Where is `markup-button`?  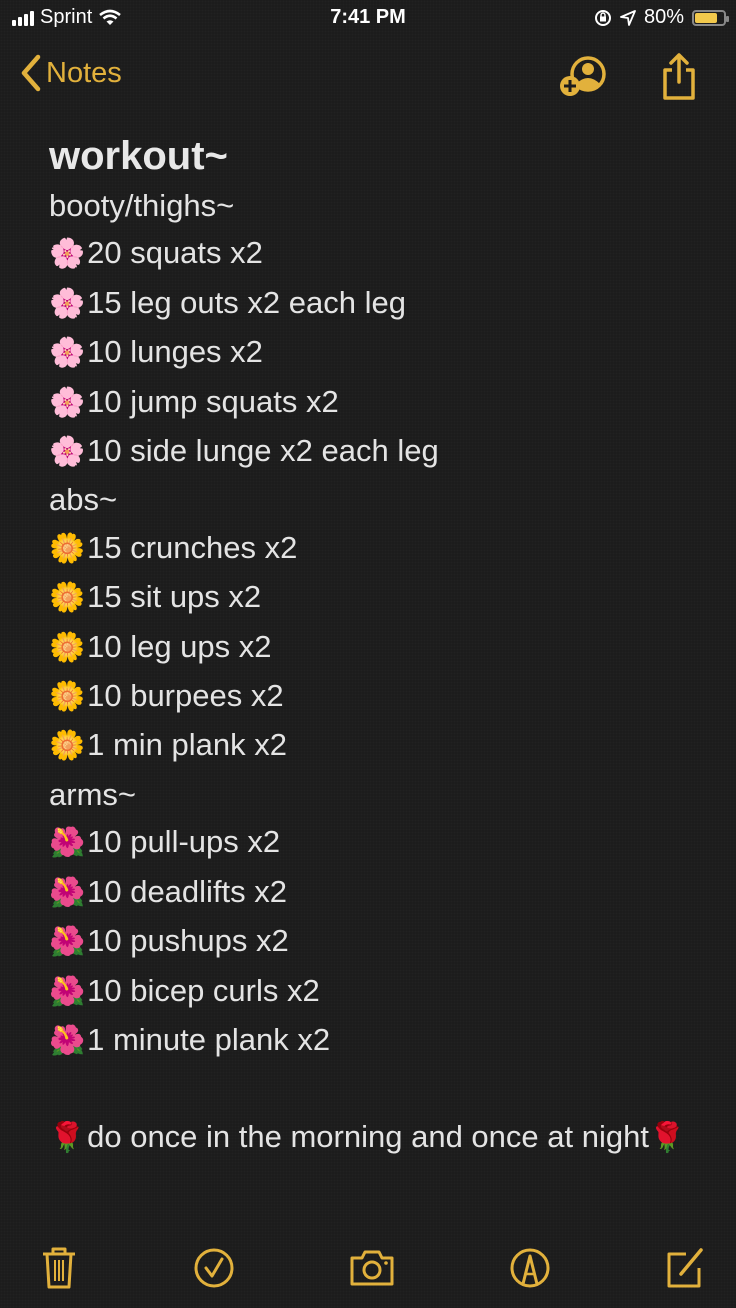 markup-button is located at coordinates (530, 1270).